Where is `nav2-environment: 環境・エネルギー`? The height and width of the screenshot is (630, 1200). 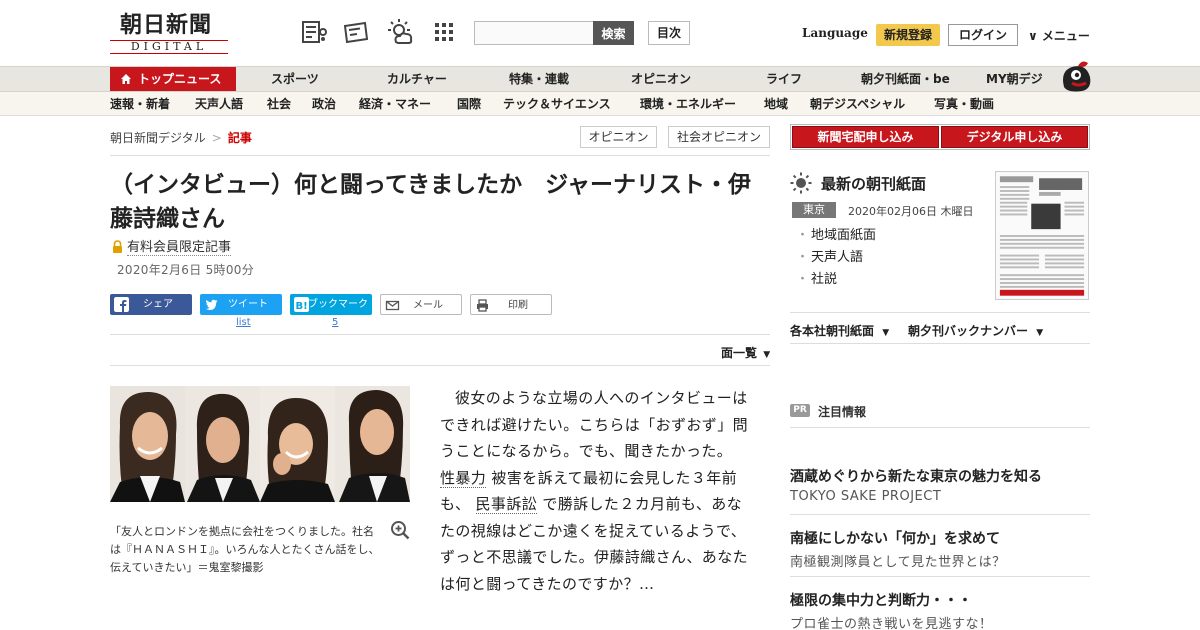 nav2-environment: 環境・エネルギー is located at coordinates (688, 104).